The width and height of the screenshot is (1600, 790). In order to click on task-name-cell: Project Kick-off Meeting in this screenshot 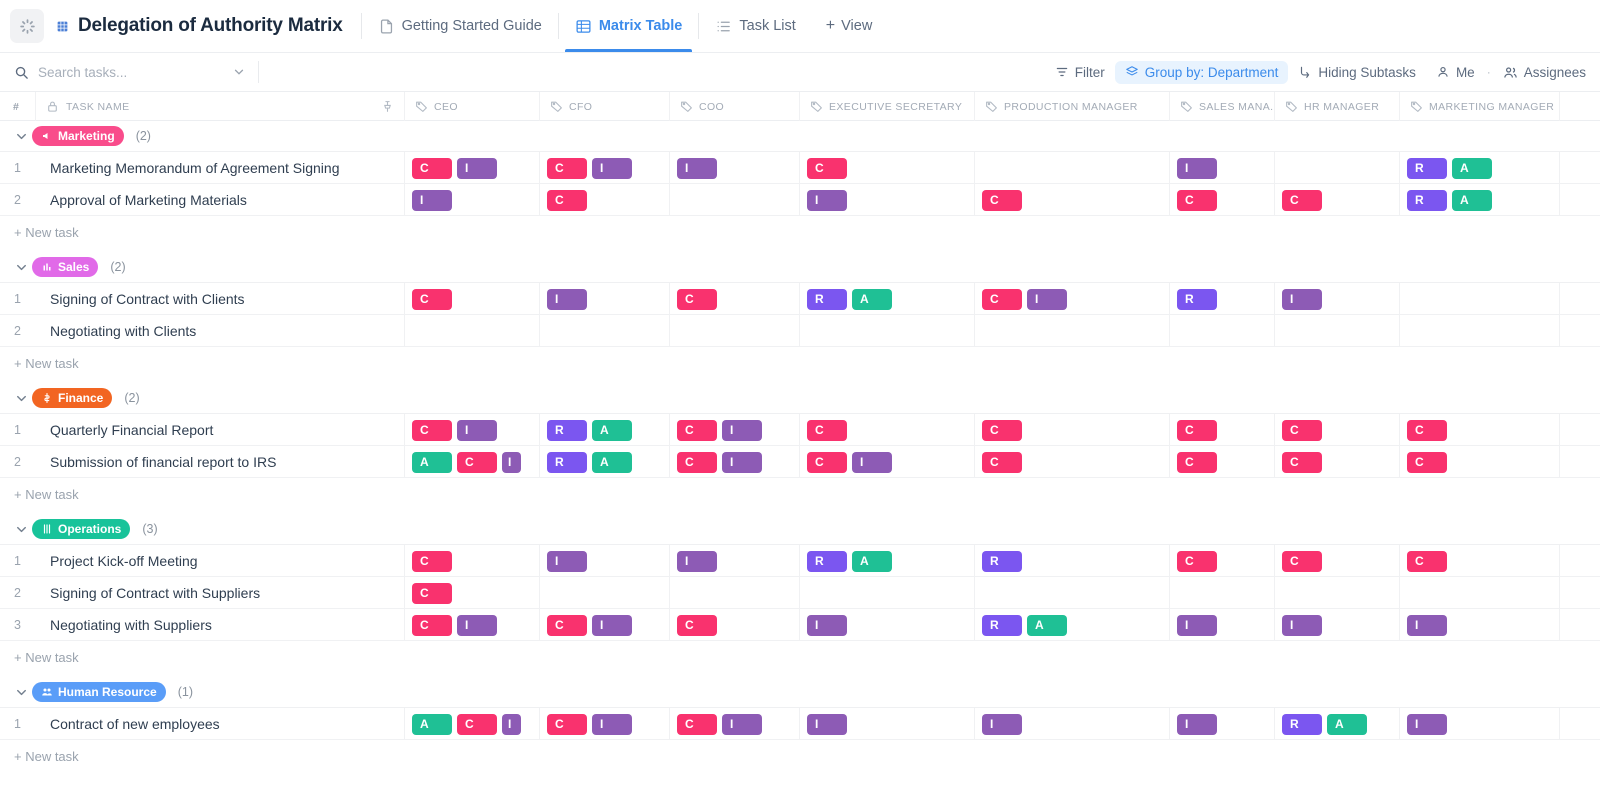, I will do `click(220, 561)`.